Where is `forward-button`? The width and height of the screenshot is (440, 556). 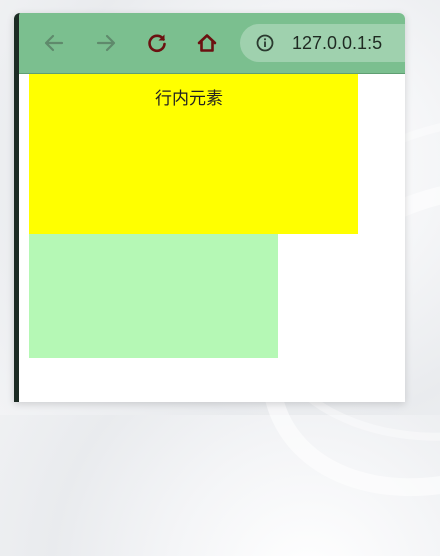
forward-button is located at coordinates (106, 43).